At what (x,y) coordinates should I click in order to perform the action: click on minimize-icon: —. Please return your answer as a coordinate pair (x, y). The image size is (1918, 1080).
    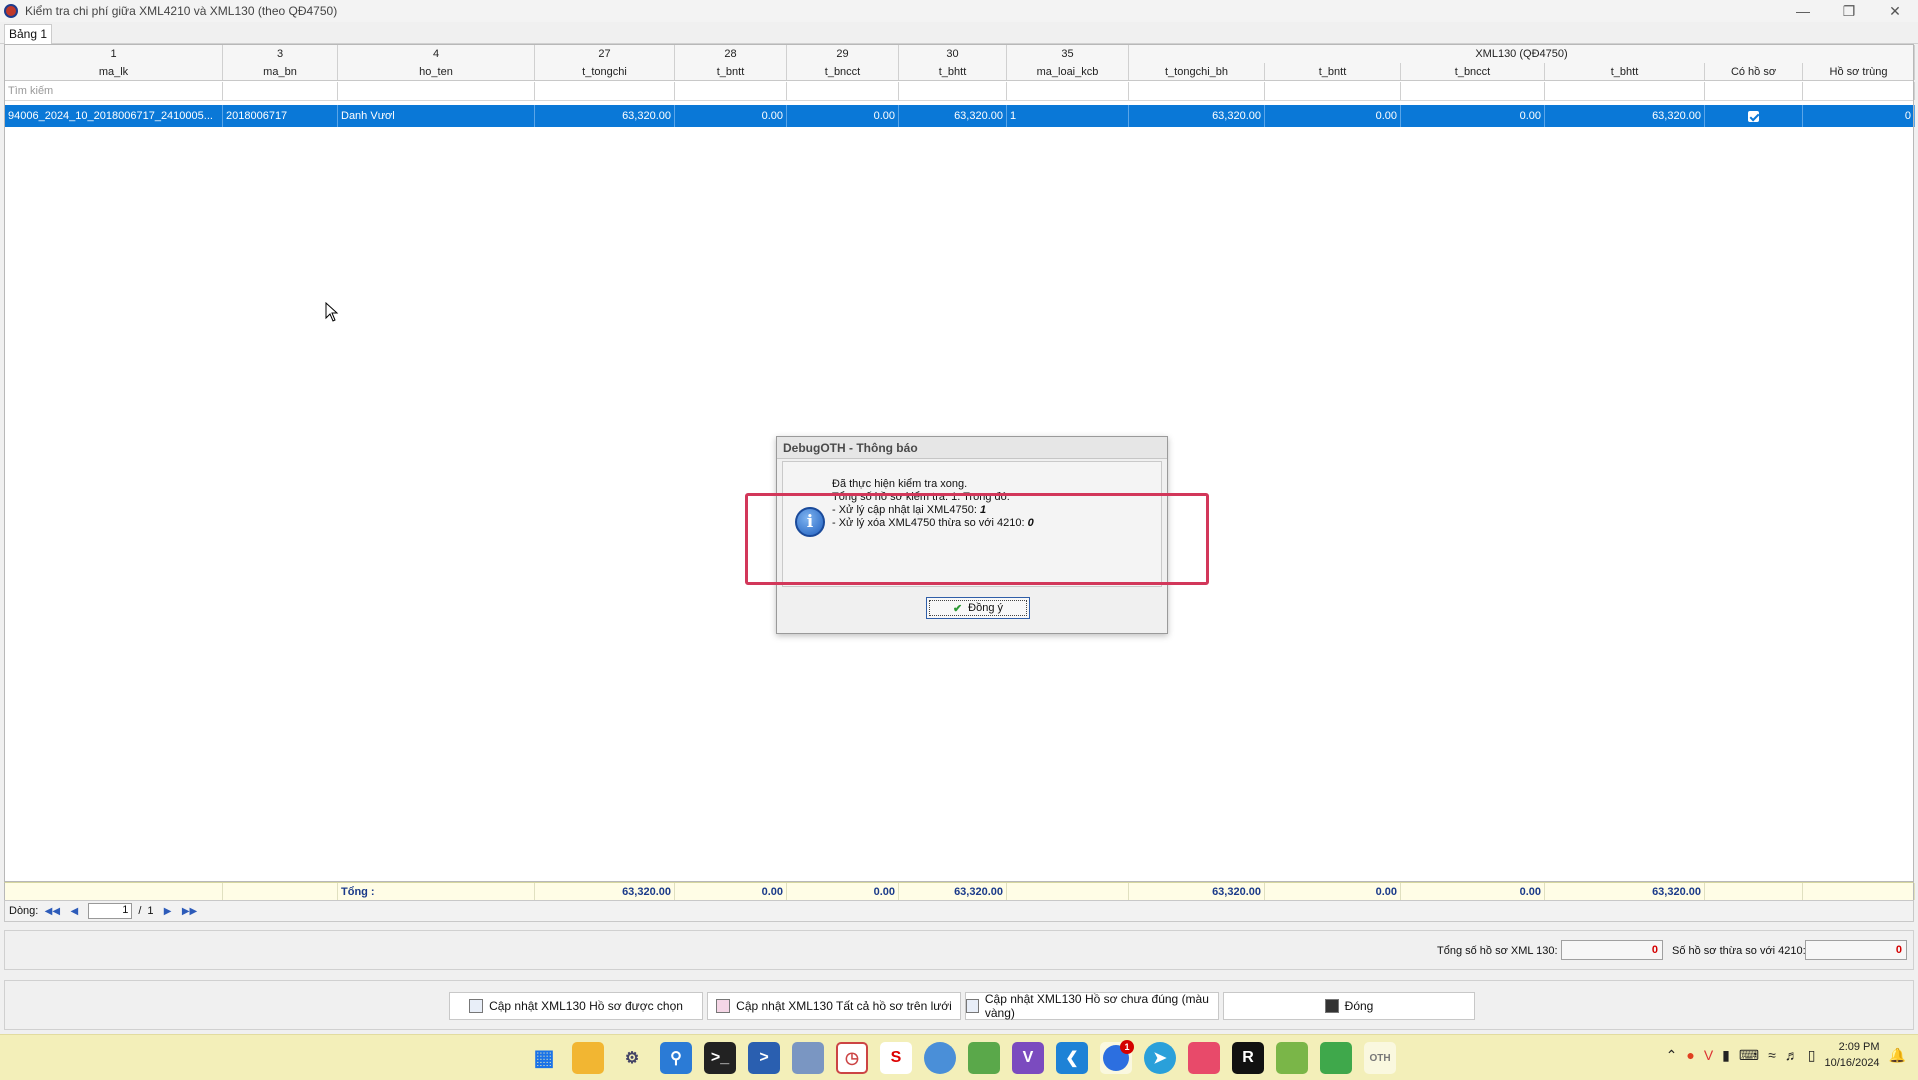
    Looking at the image, I should click on (1803, 11).